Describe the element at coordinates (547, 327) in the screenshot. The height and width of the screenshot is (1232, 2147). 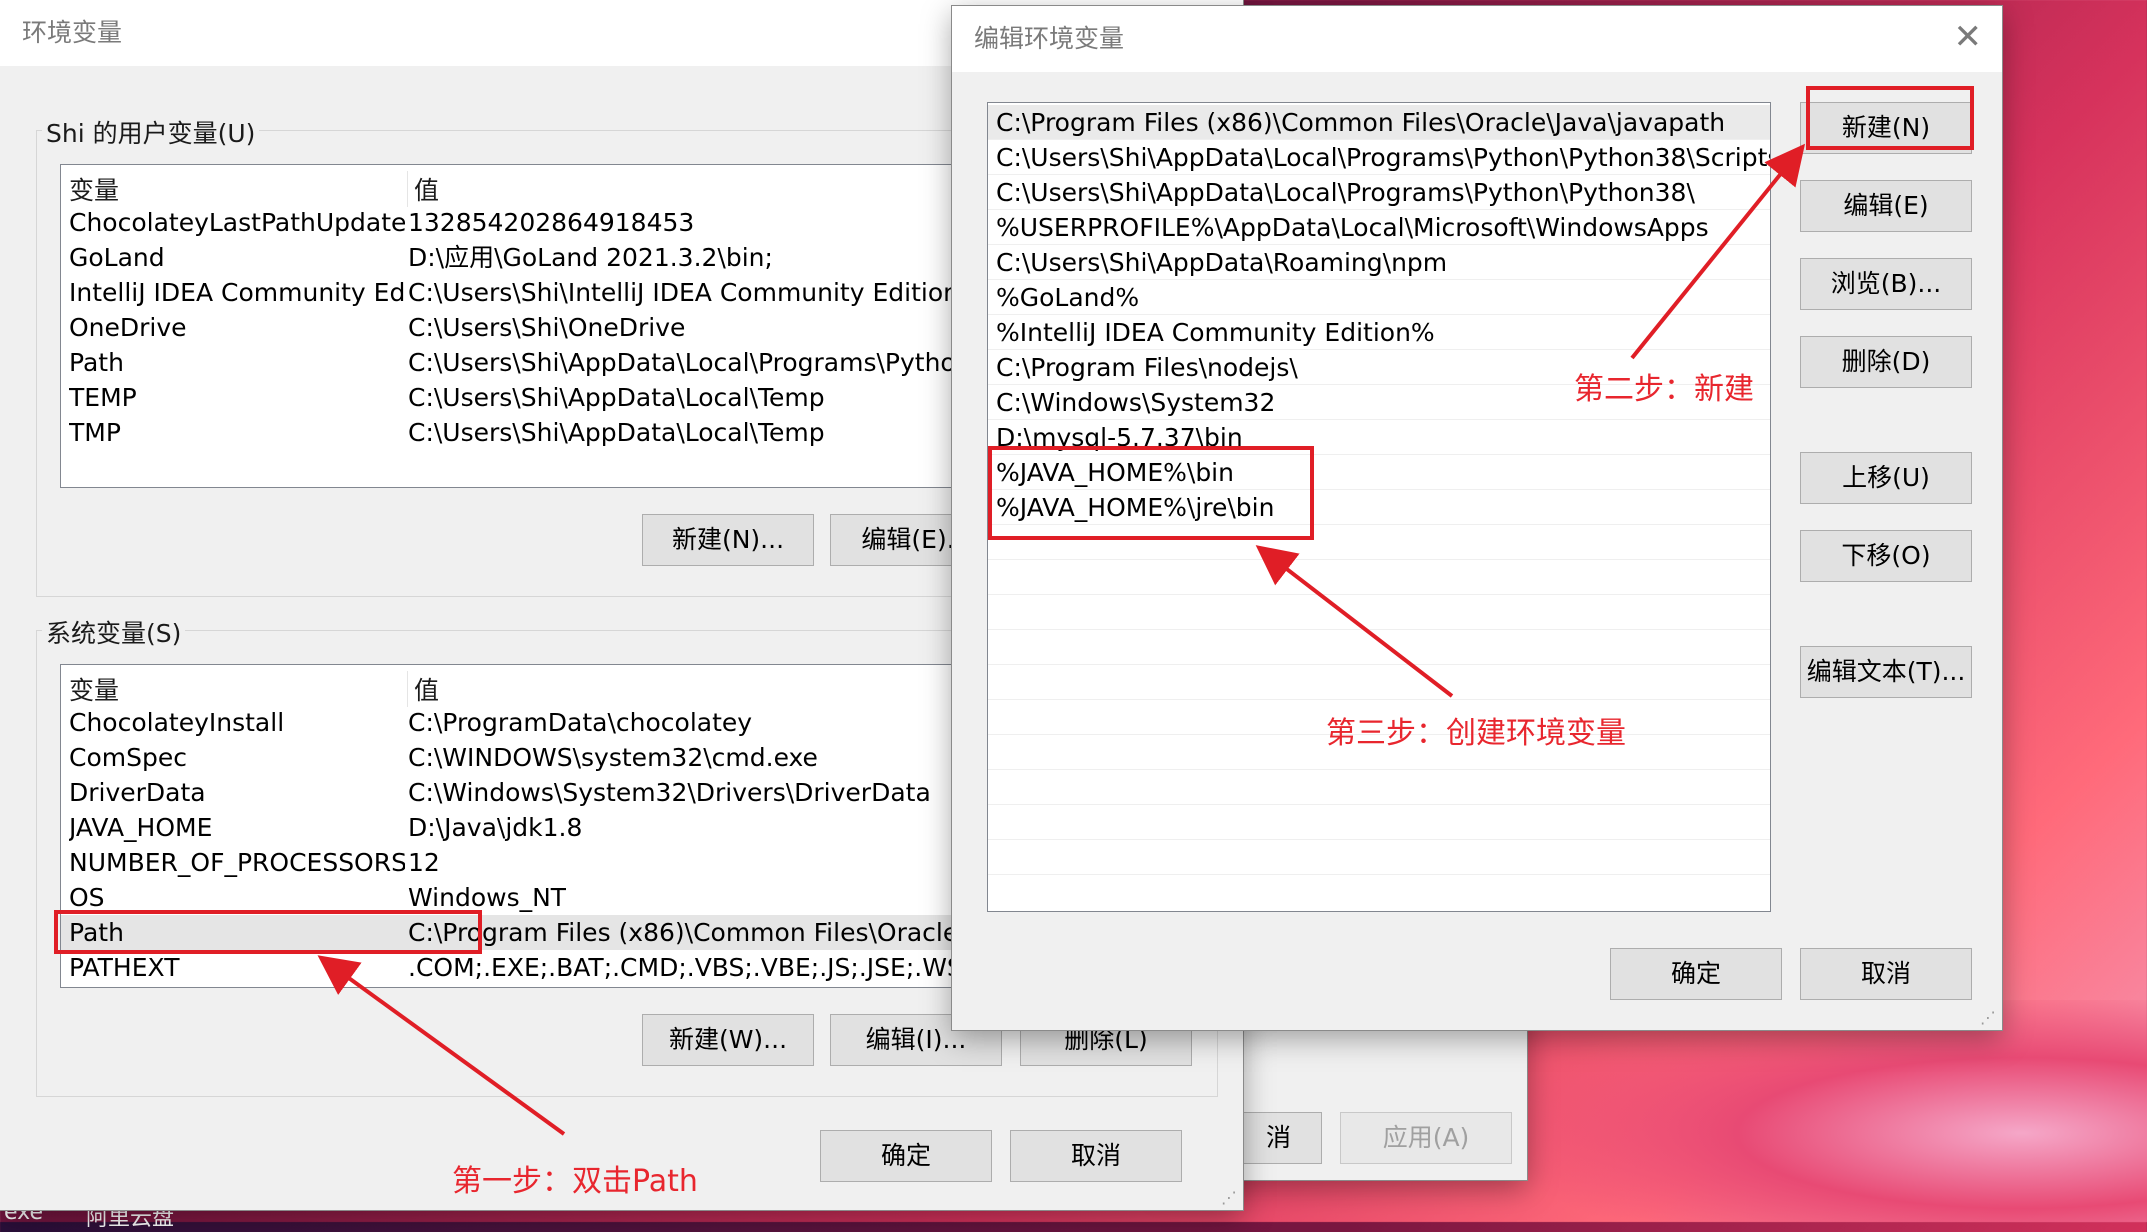
I see `var-value: C:\Users\Shi\OneDrive` at that location.